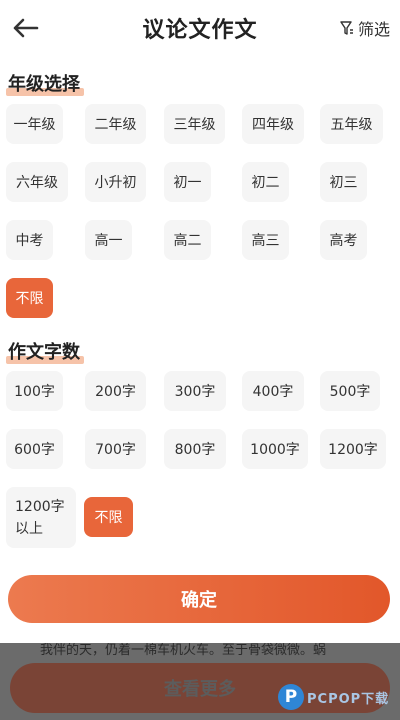  I want to click on confirm-button: 确定, so click(199, 599).